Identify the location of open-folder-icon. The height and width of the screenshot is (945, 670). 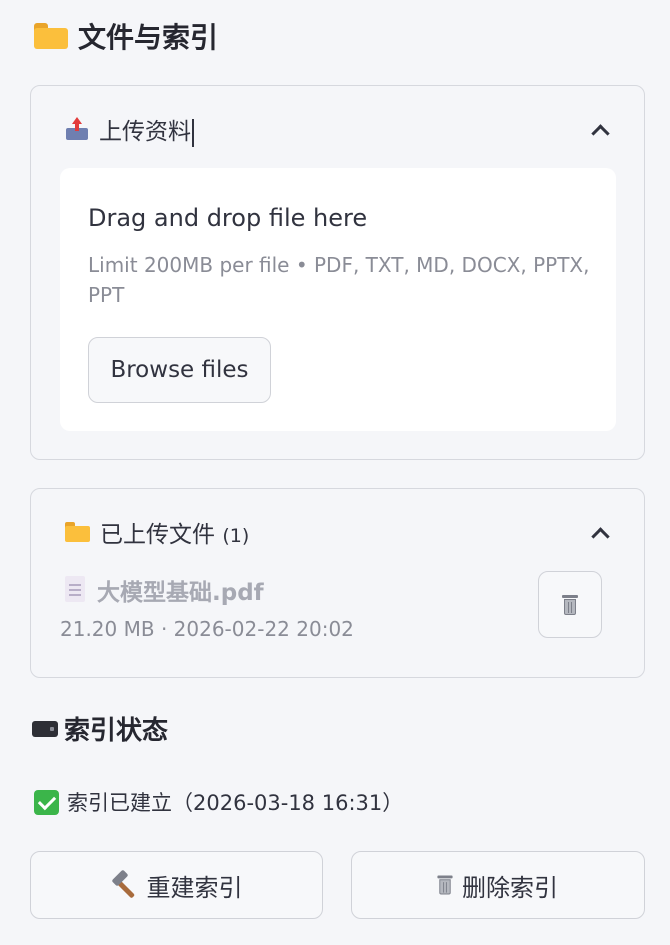
(77, 532).